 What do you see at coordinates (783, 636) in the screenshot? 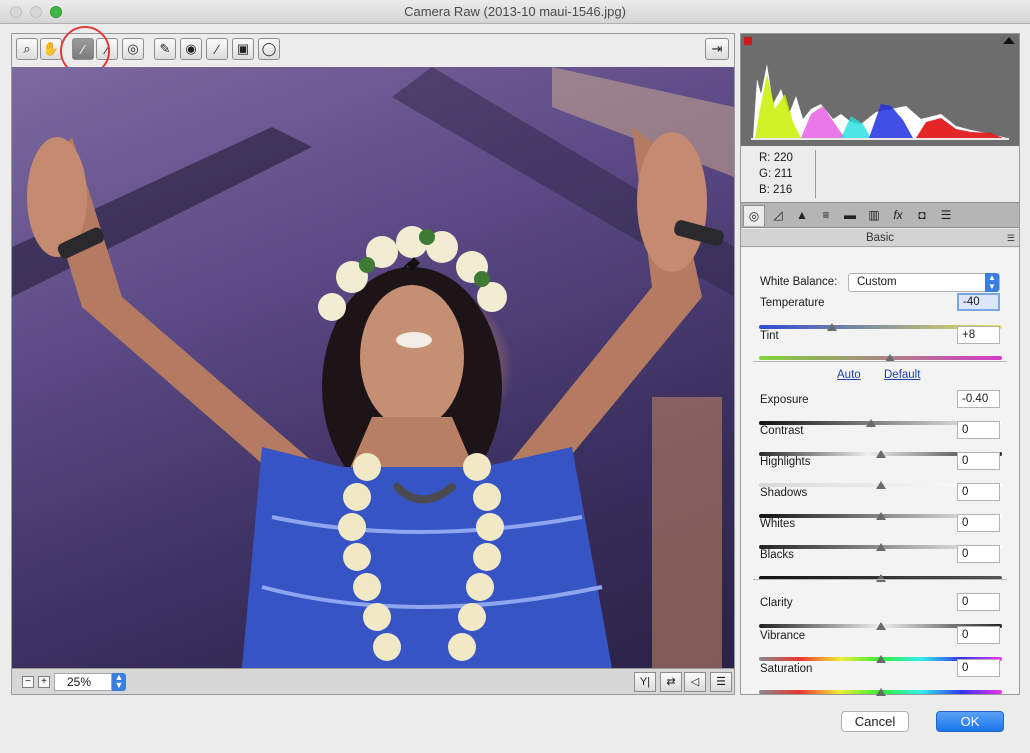
I see `vibrance-label: Vibrance` at bounding box center [783, 636].